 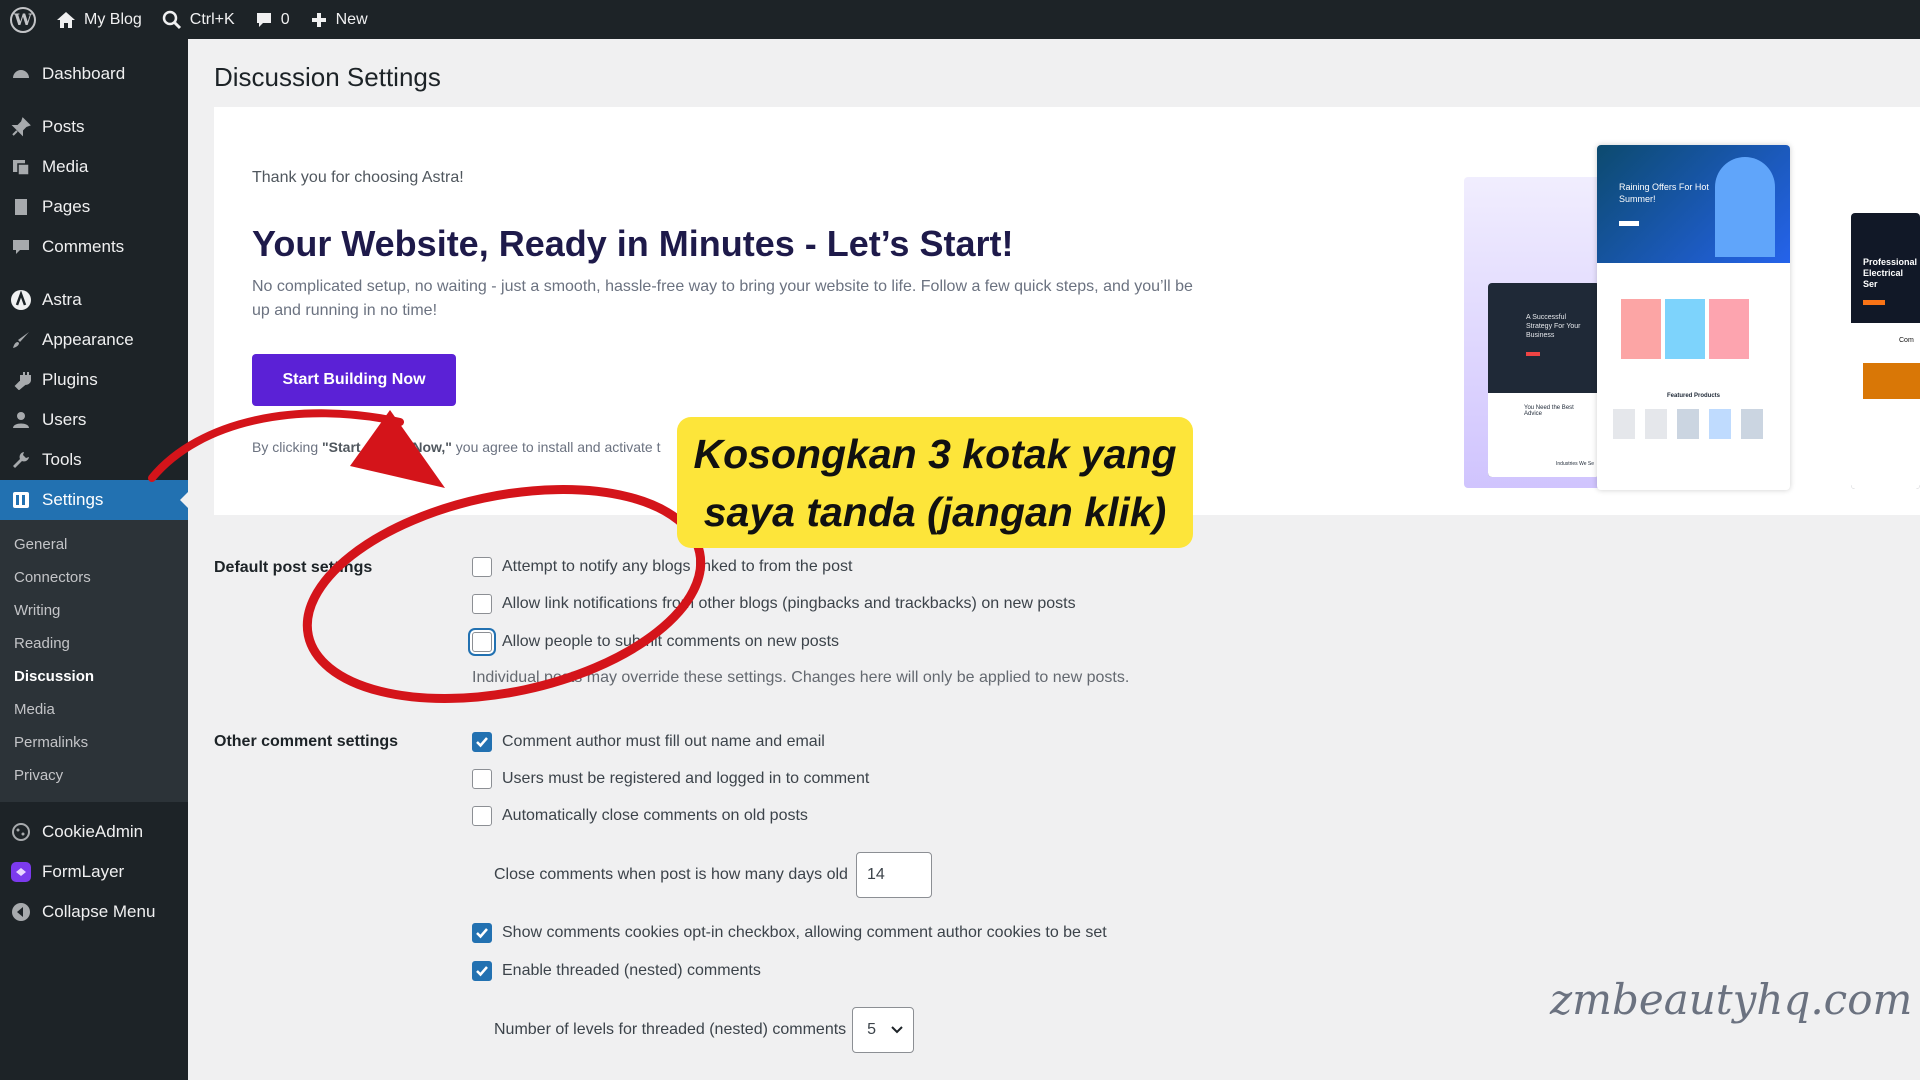 I want to click on sidebar-item-label: Astra, so click(x=62, y=299).